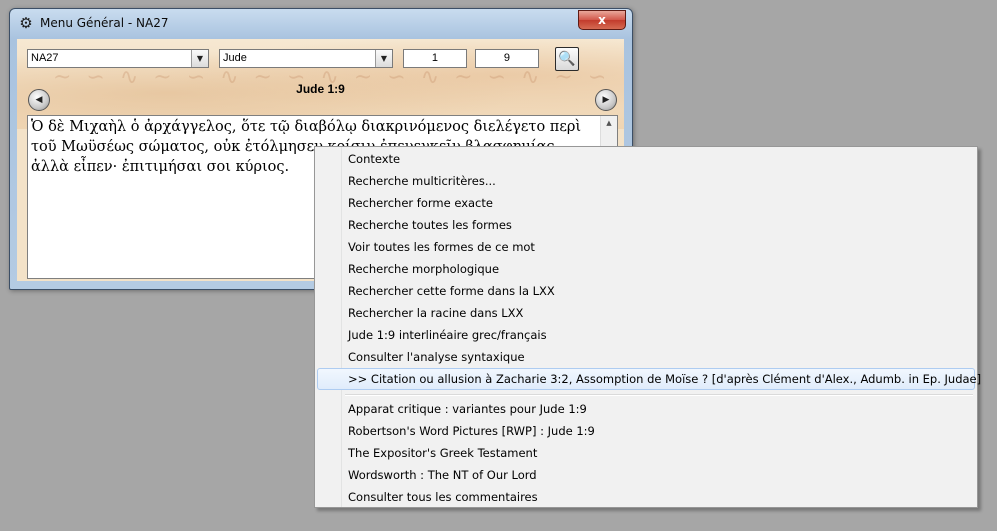 The image size is (997, 531). Describe the element at coordinates (659, 395) in the screenshot. I see `menu-separator` at that location.